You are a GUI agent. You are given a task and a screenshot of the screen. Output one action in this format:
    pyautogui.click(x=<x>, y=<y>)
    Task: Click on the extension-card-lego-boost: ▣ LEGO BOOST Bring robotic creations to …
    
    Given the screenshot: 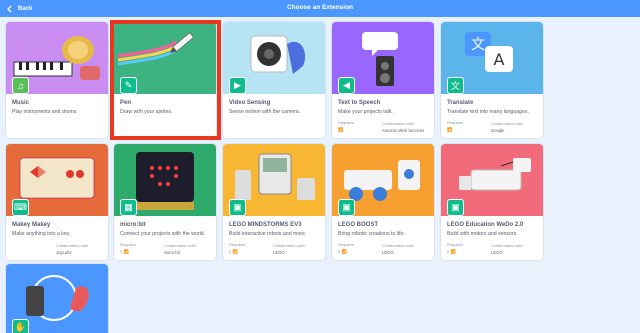 What is the action you would take?
    pyautogui.click(x=383, y=202)
    